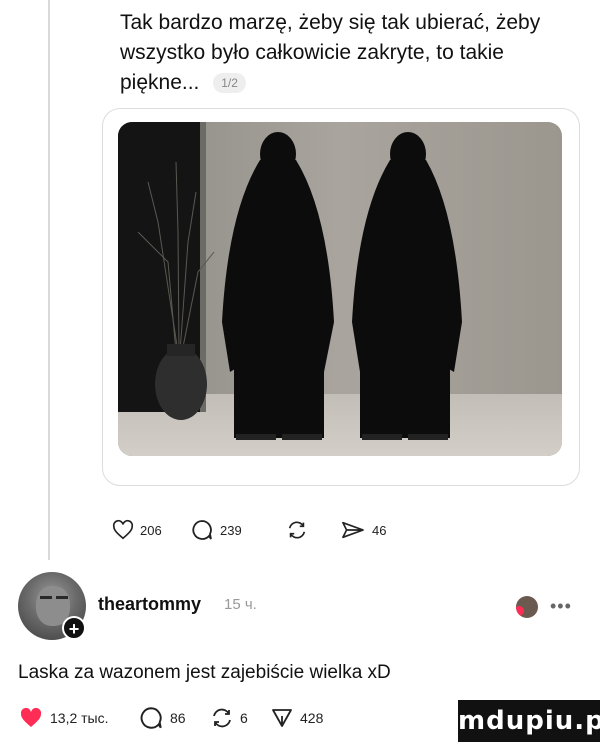 This screenshot has width=600, height=742. I want to click on page-counter: 1/2, so click(229, 83).